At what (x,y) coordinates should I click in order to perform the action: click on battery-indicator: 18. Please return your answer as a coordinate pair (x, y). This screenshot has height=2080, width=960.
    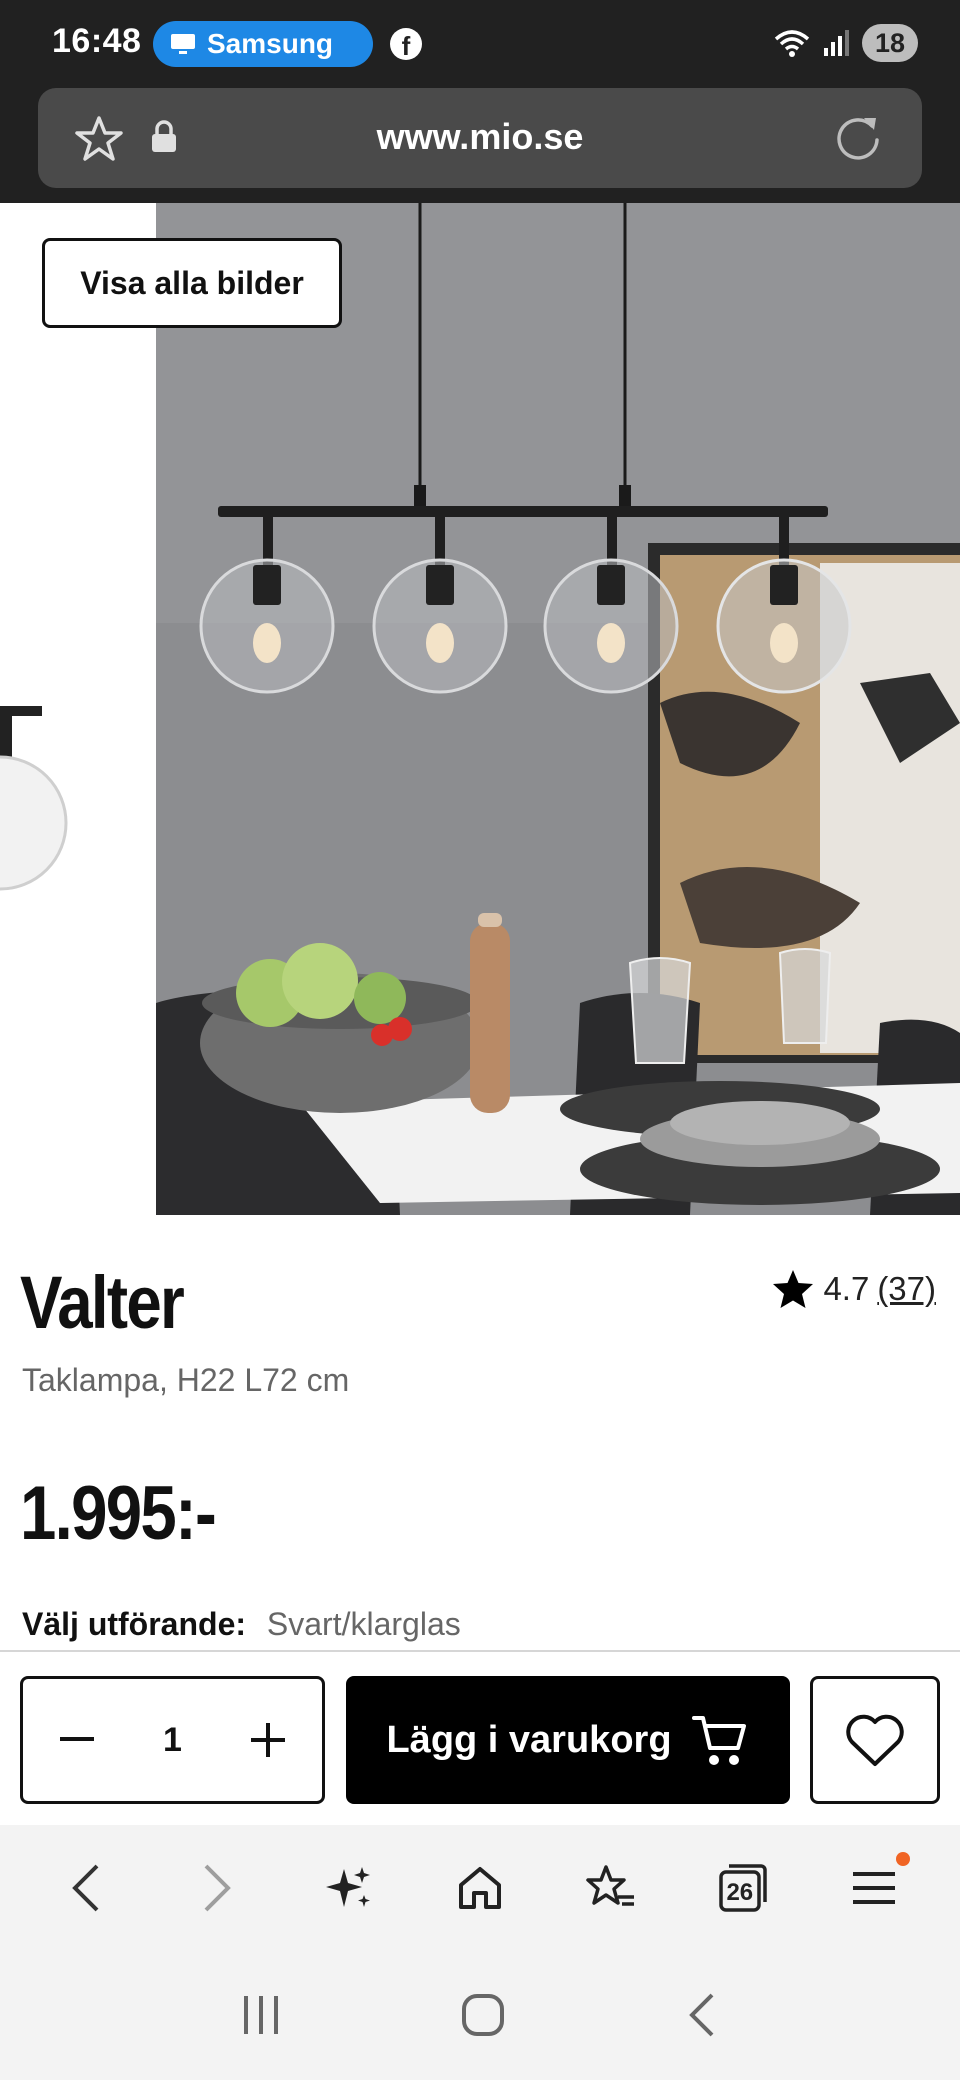
    Looking at the image, I should click on (890, 43).